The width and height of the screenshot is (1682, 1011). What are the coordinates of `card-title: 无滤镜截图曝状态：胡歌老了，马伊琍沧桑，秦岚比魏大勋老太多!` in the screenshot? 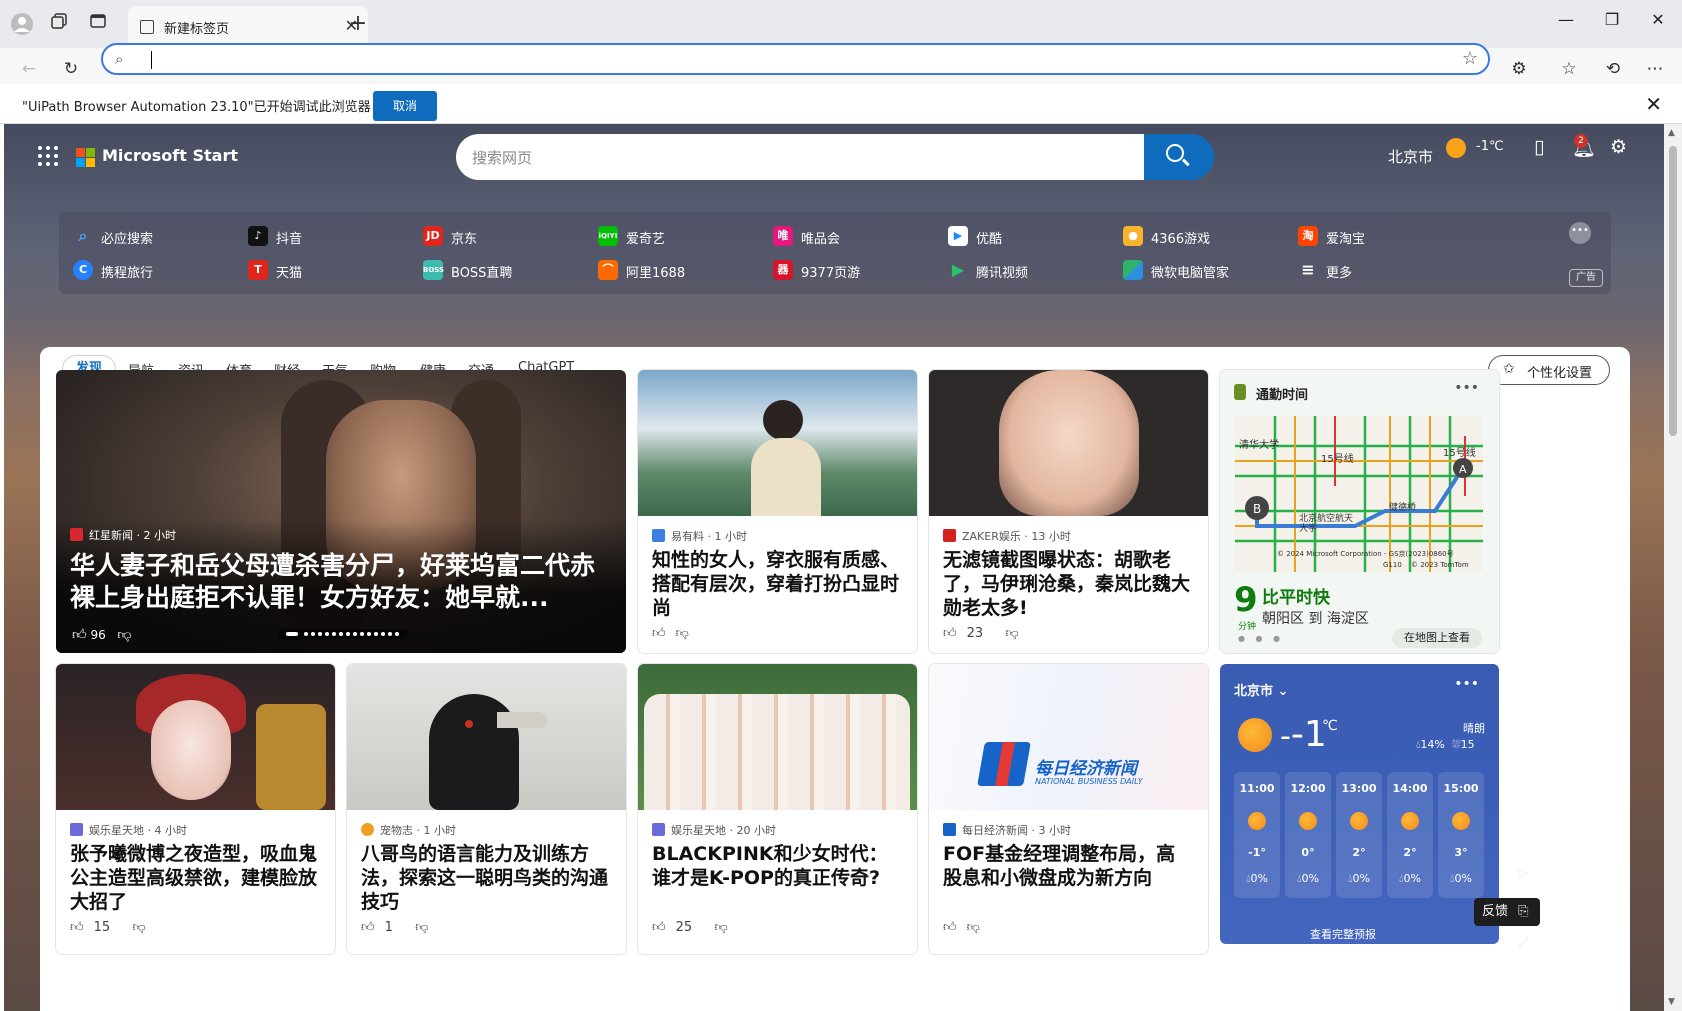 It's located at (1068, 584).